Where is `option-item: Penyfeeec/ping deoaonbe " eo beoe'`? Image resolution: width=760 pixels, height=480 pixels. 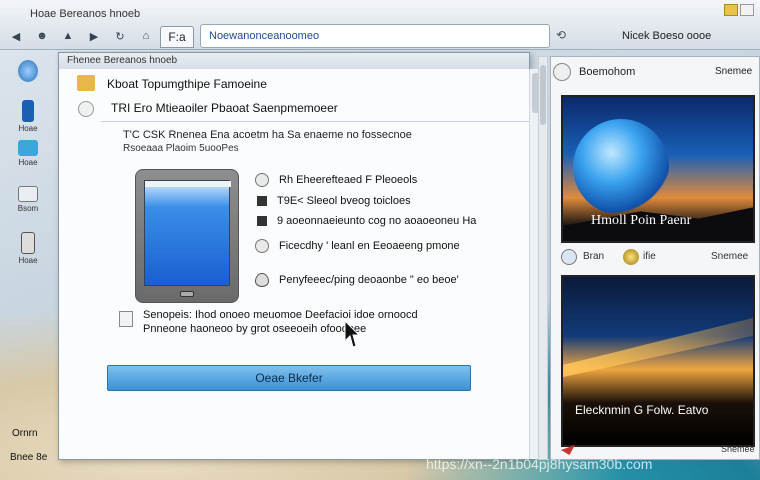
option-item: Penyfeeec/ping deoaonbe " eo beoe' is located at coordinates (357, 280).